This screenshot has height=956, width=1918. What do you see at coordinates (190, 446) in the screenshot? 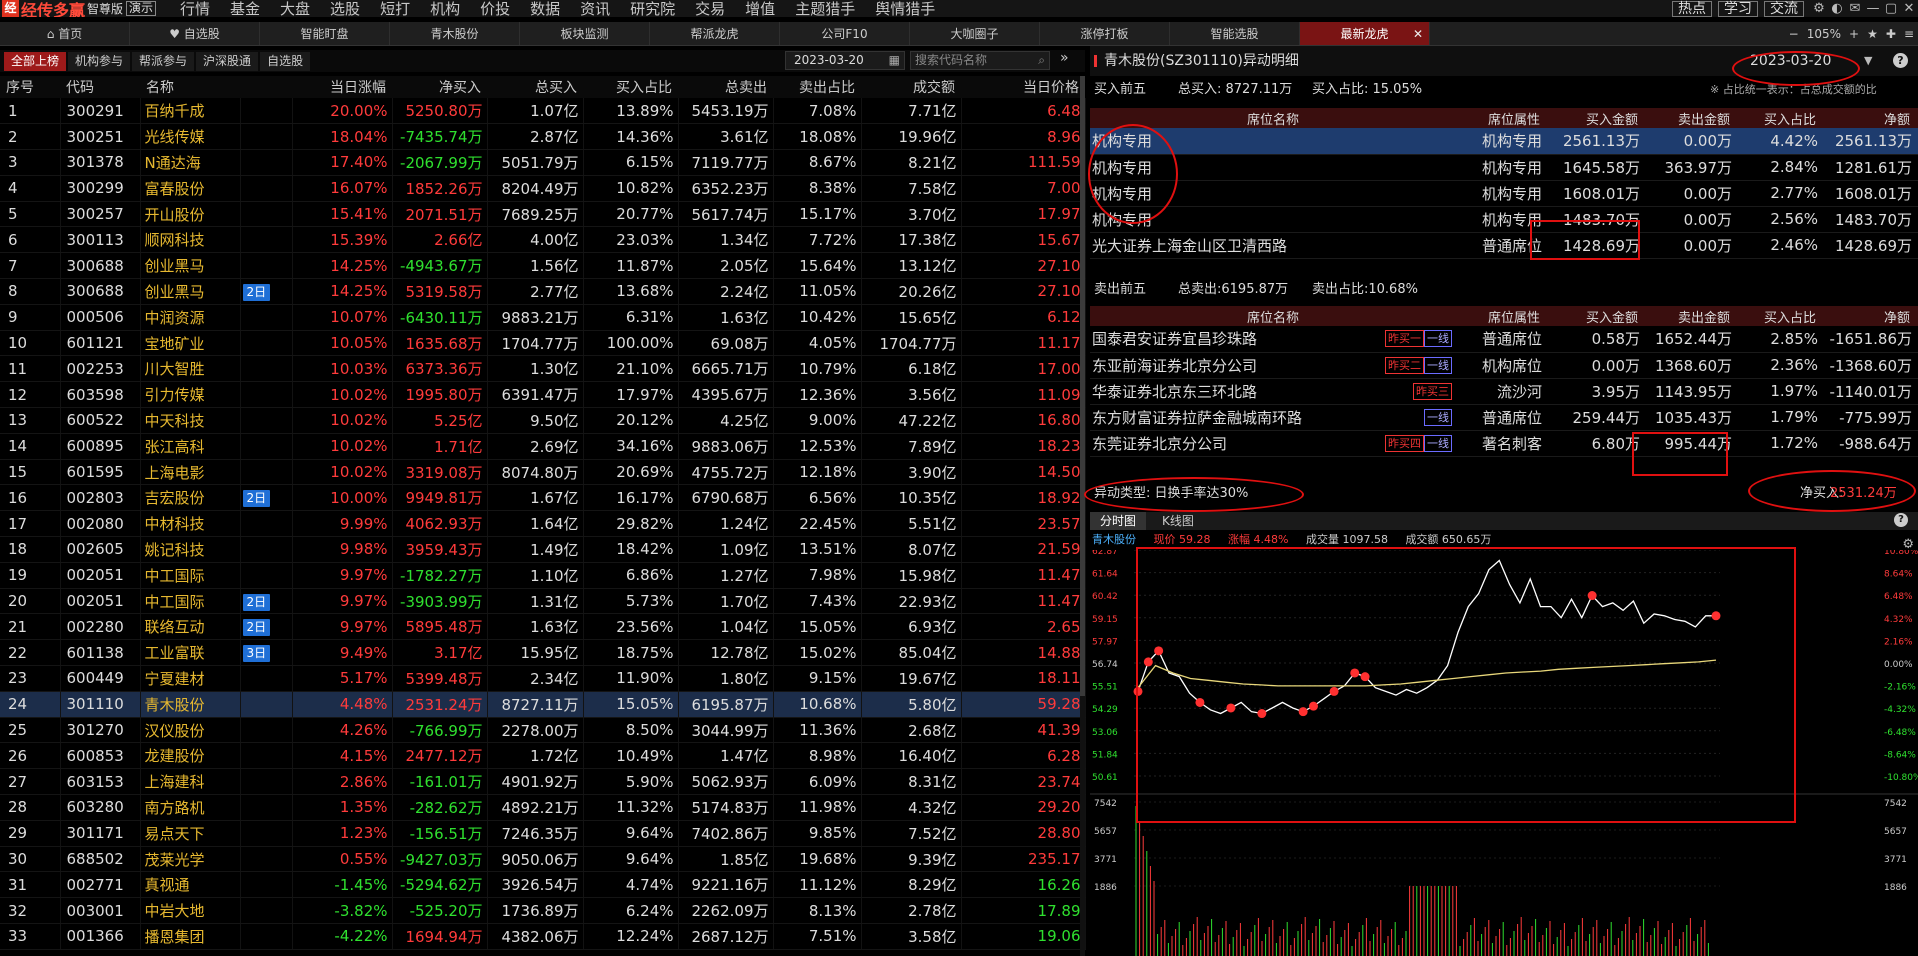
I see `row-name: 张江高科` at bounding box center [190, 446].